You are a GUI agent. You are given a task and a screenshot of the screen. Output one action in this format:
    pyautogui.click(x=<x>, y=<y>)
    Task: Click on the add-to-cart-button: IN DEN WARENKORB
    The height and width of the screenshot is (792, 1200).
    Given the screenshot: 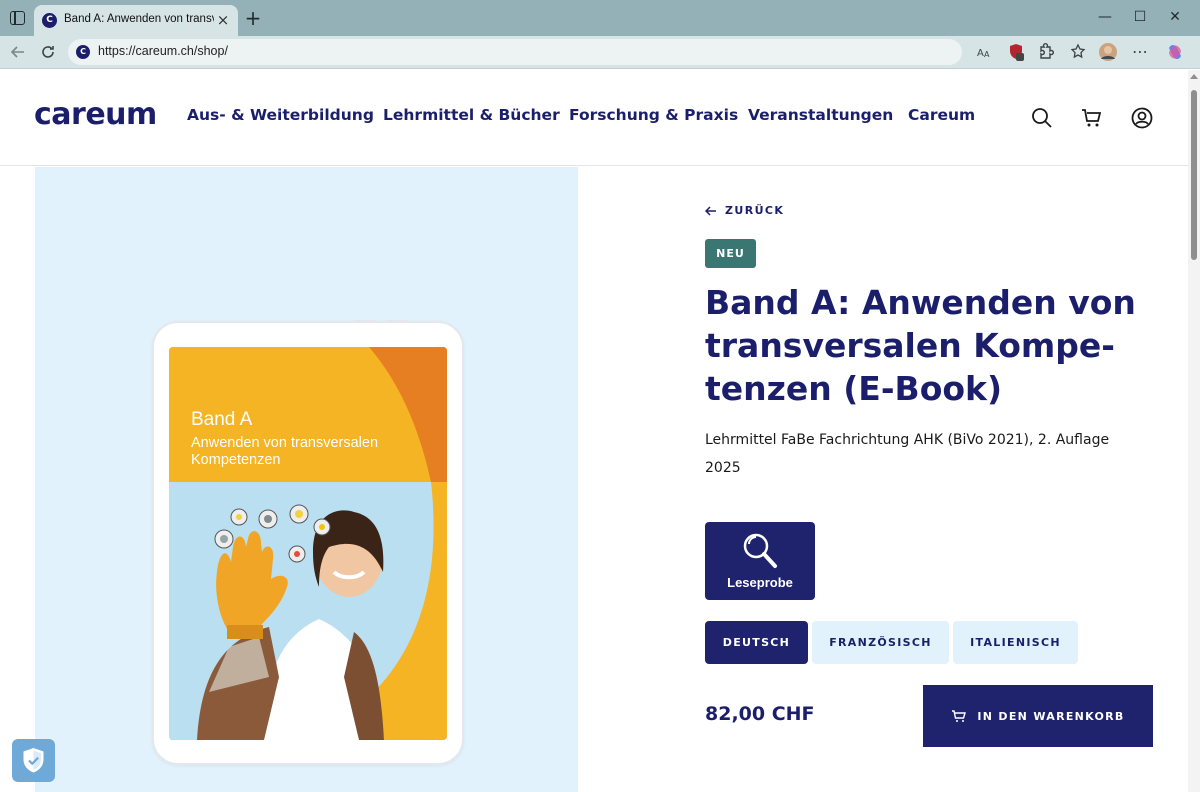 What is the action you would take?
    pyautogui.click(x=1038, y=716)
    